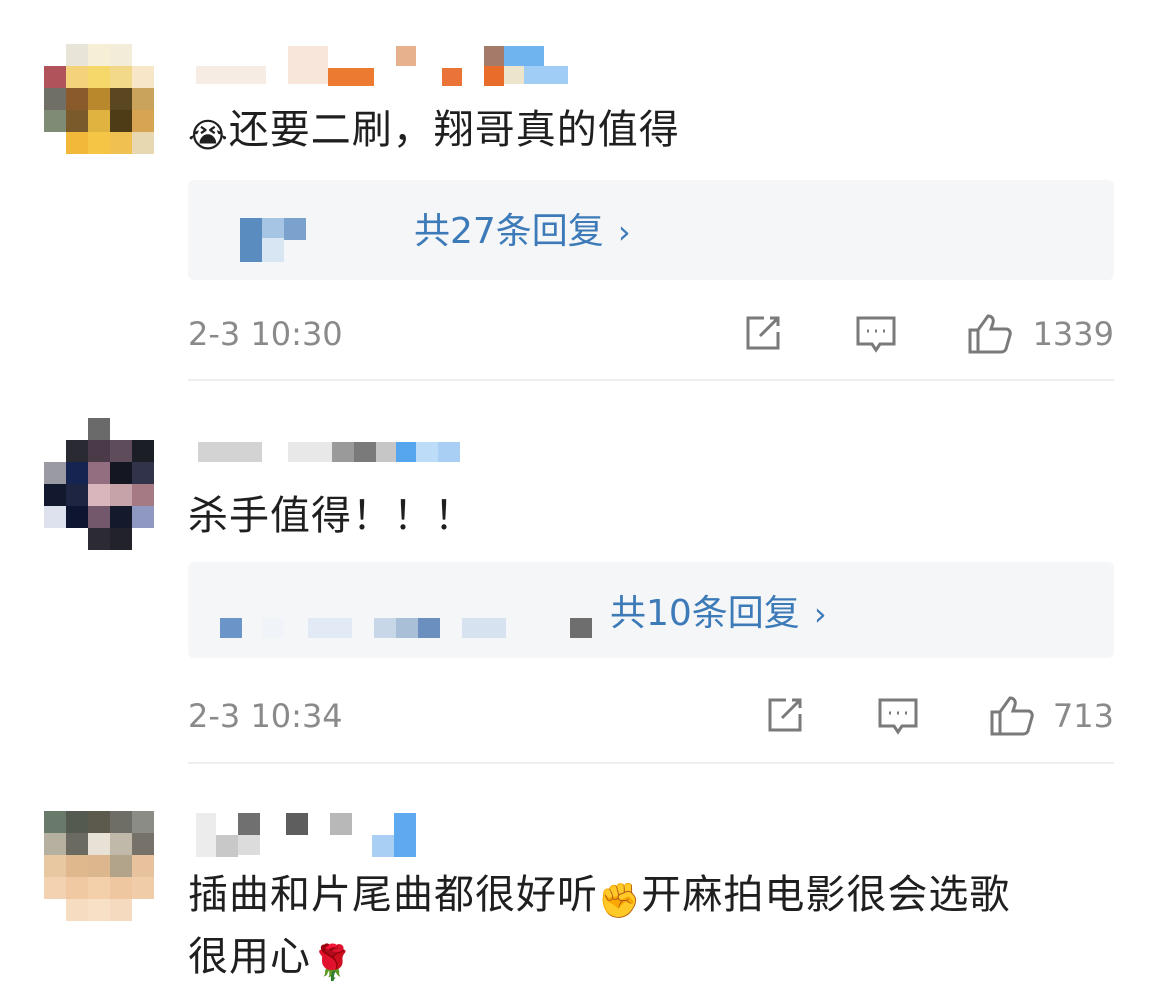 The width and height of the screenshot is (1152, 1003). What do you see at coordinates (1083, 716) in the screenshot?
I see `like-count: 713` at bounding box center [1083, 716].